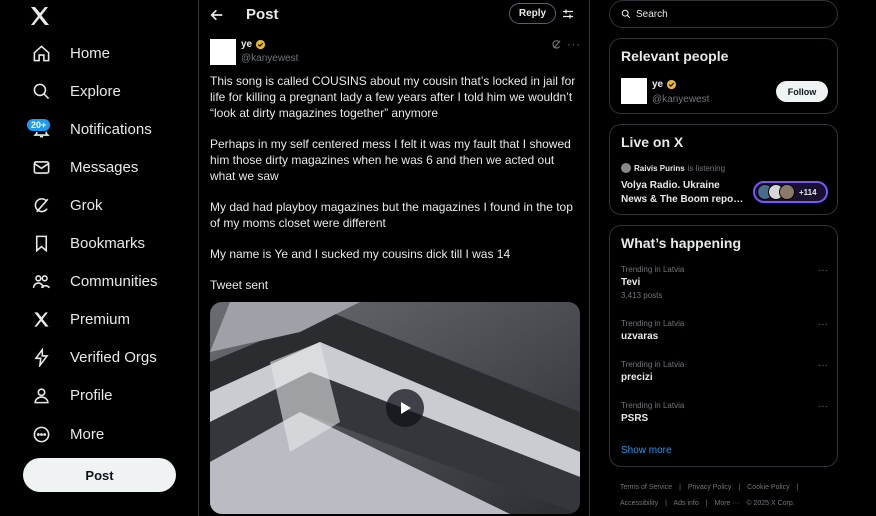 The height and width of the screenshot is (516, 876). What do you see at coordinates (108, 243) in the screenshot?
I see `nav-bookmarks-label: Bookmarks` at bounding box center [108, 243].